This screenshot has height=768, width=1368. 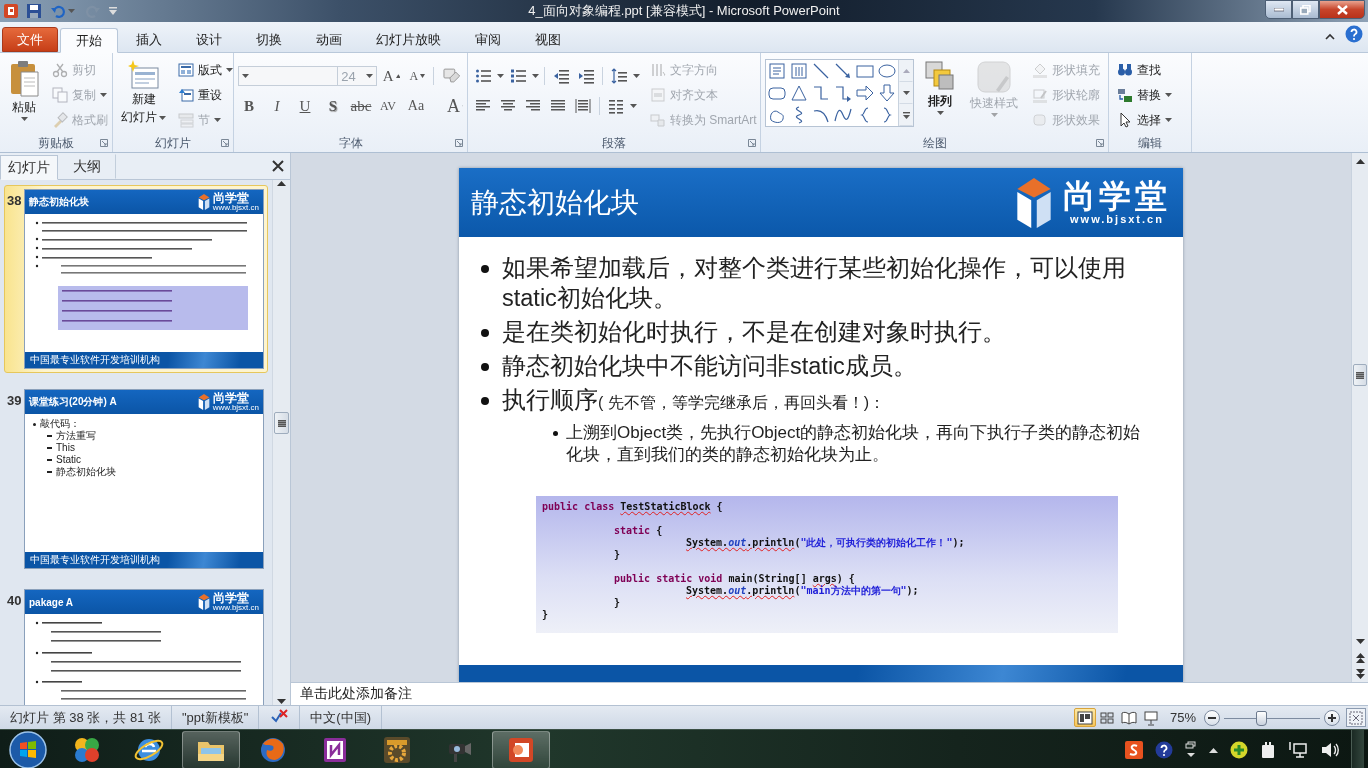 What do you see at coordinates (1144, 120) in the screenshot?
I see `select-button: 选择` at bounding box center [1144, 120].